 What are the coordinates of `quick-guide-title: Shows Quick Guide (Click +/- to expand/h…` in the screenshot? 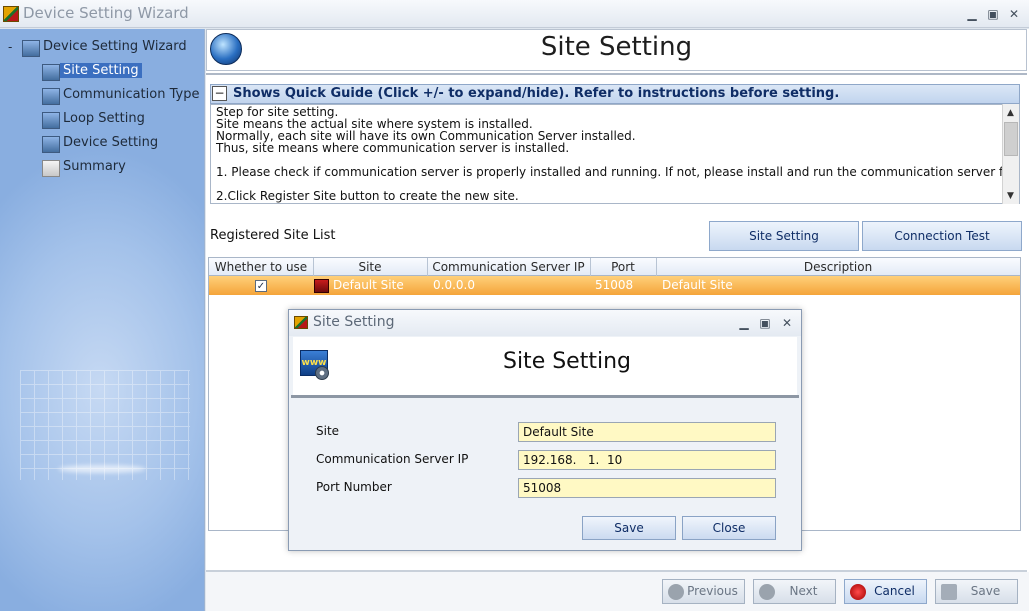 It's located at (536, 93).